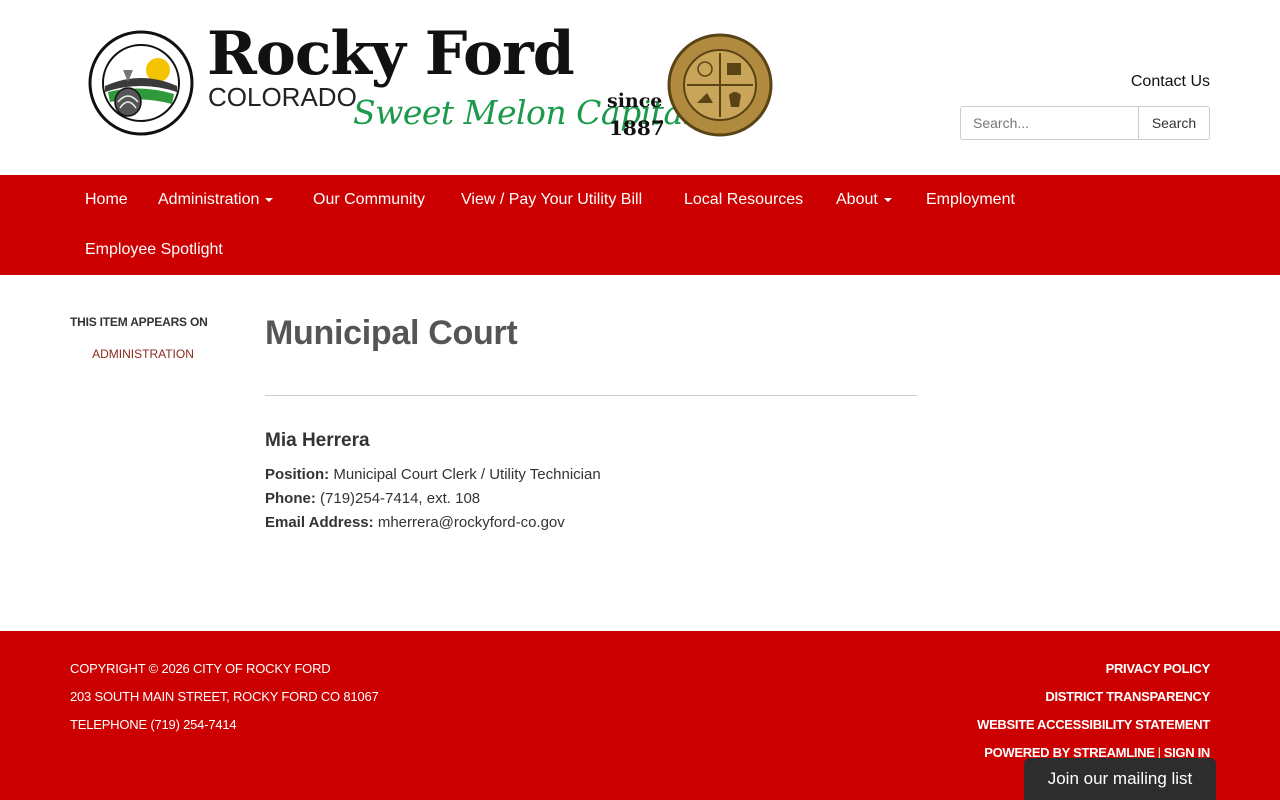 The image size is (1280, 800). I want to click on nav-item-label: Employment, so click(970, 199).